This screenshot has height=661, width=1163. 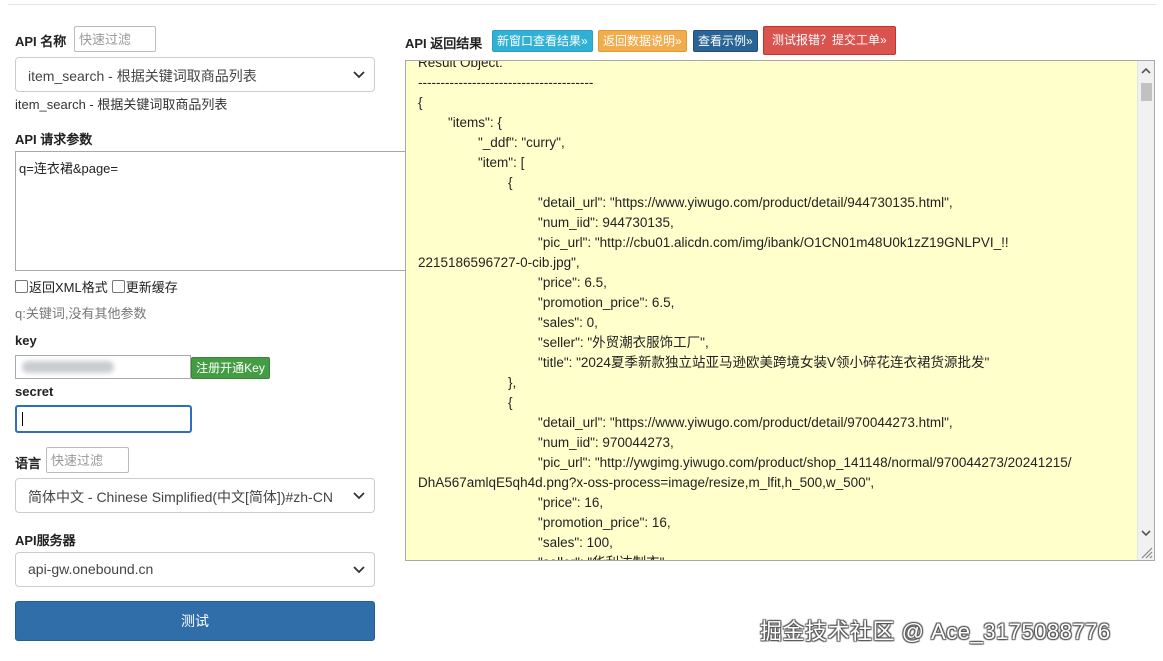 I want to click on api-description: item_search - 根据关键词取商品列表, so click(x=121, y=104).